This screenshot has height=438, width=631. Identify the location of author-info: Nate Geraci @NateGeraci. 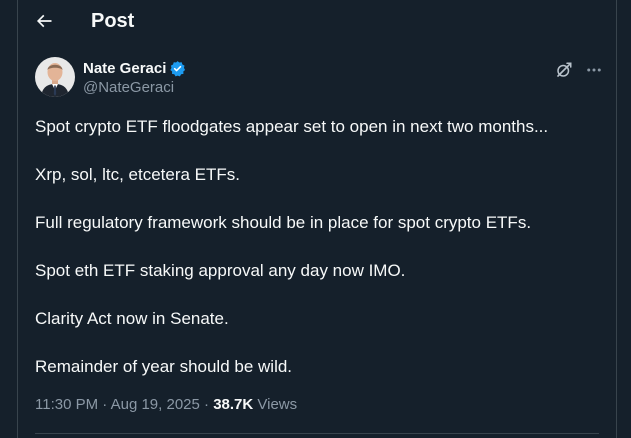
(134, 78).